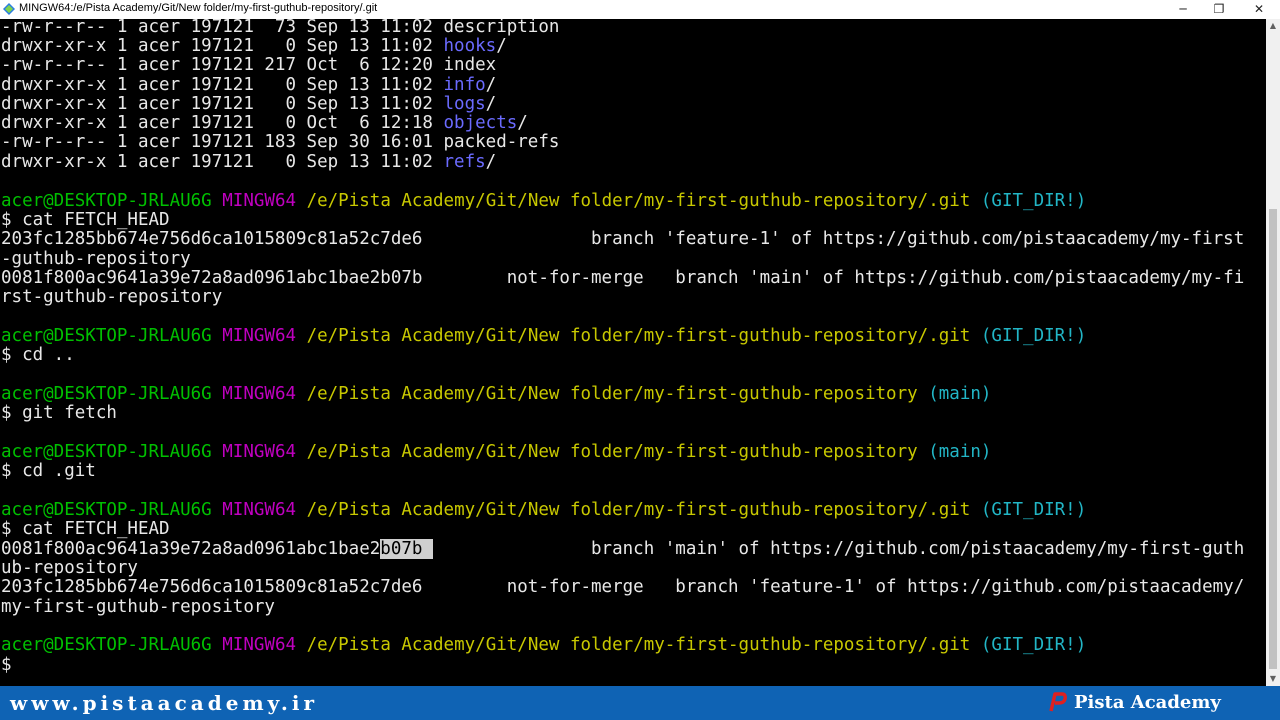 The image size is (1280, 720). Describe the element at coordinates (38, 355) in the screenshot. I see `command-line: $ cd ..` at that location.